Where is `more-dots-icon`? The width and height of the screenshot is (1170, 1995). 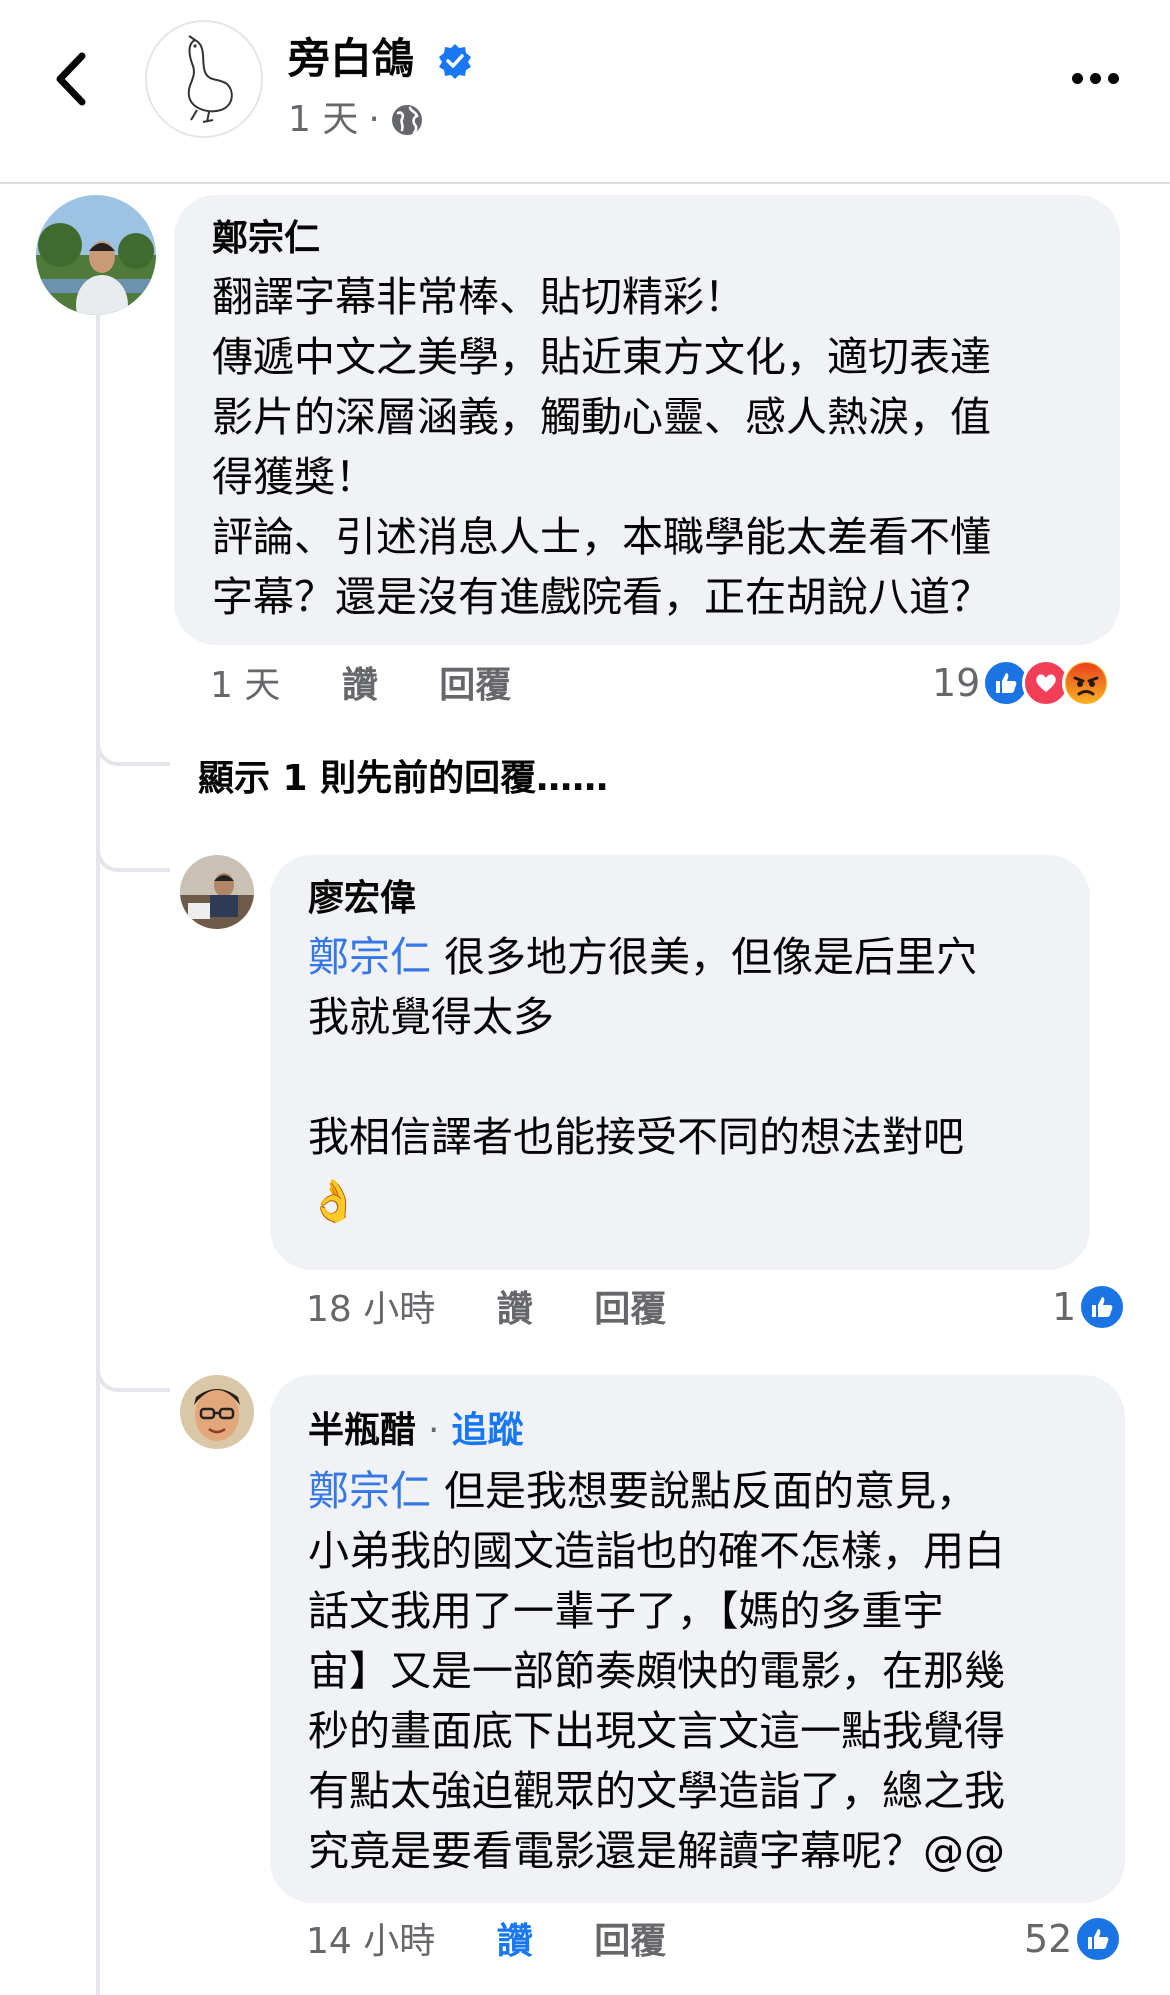 more-dots-icon is located at coordinates (1077, 78).